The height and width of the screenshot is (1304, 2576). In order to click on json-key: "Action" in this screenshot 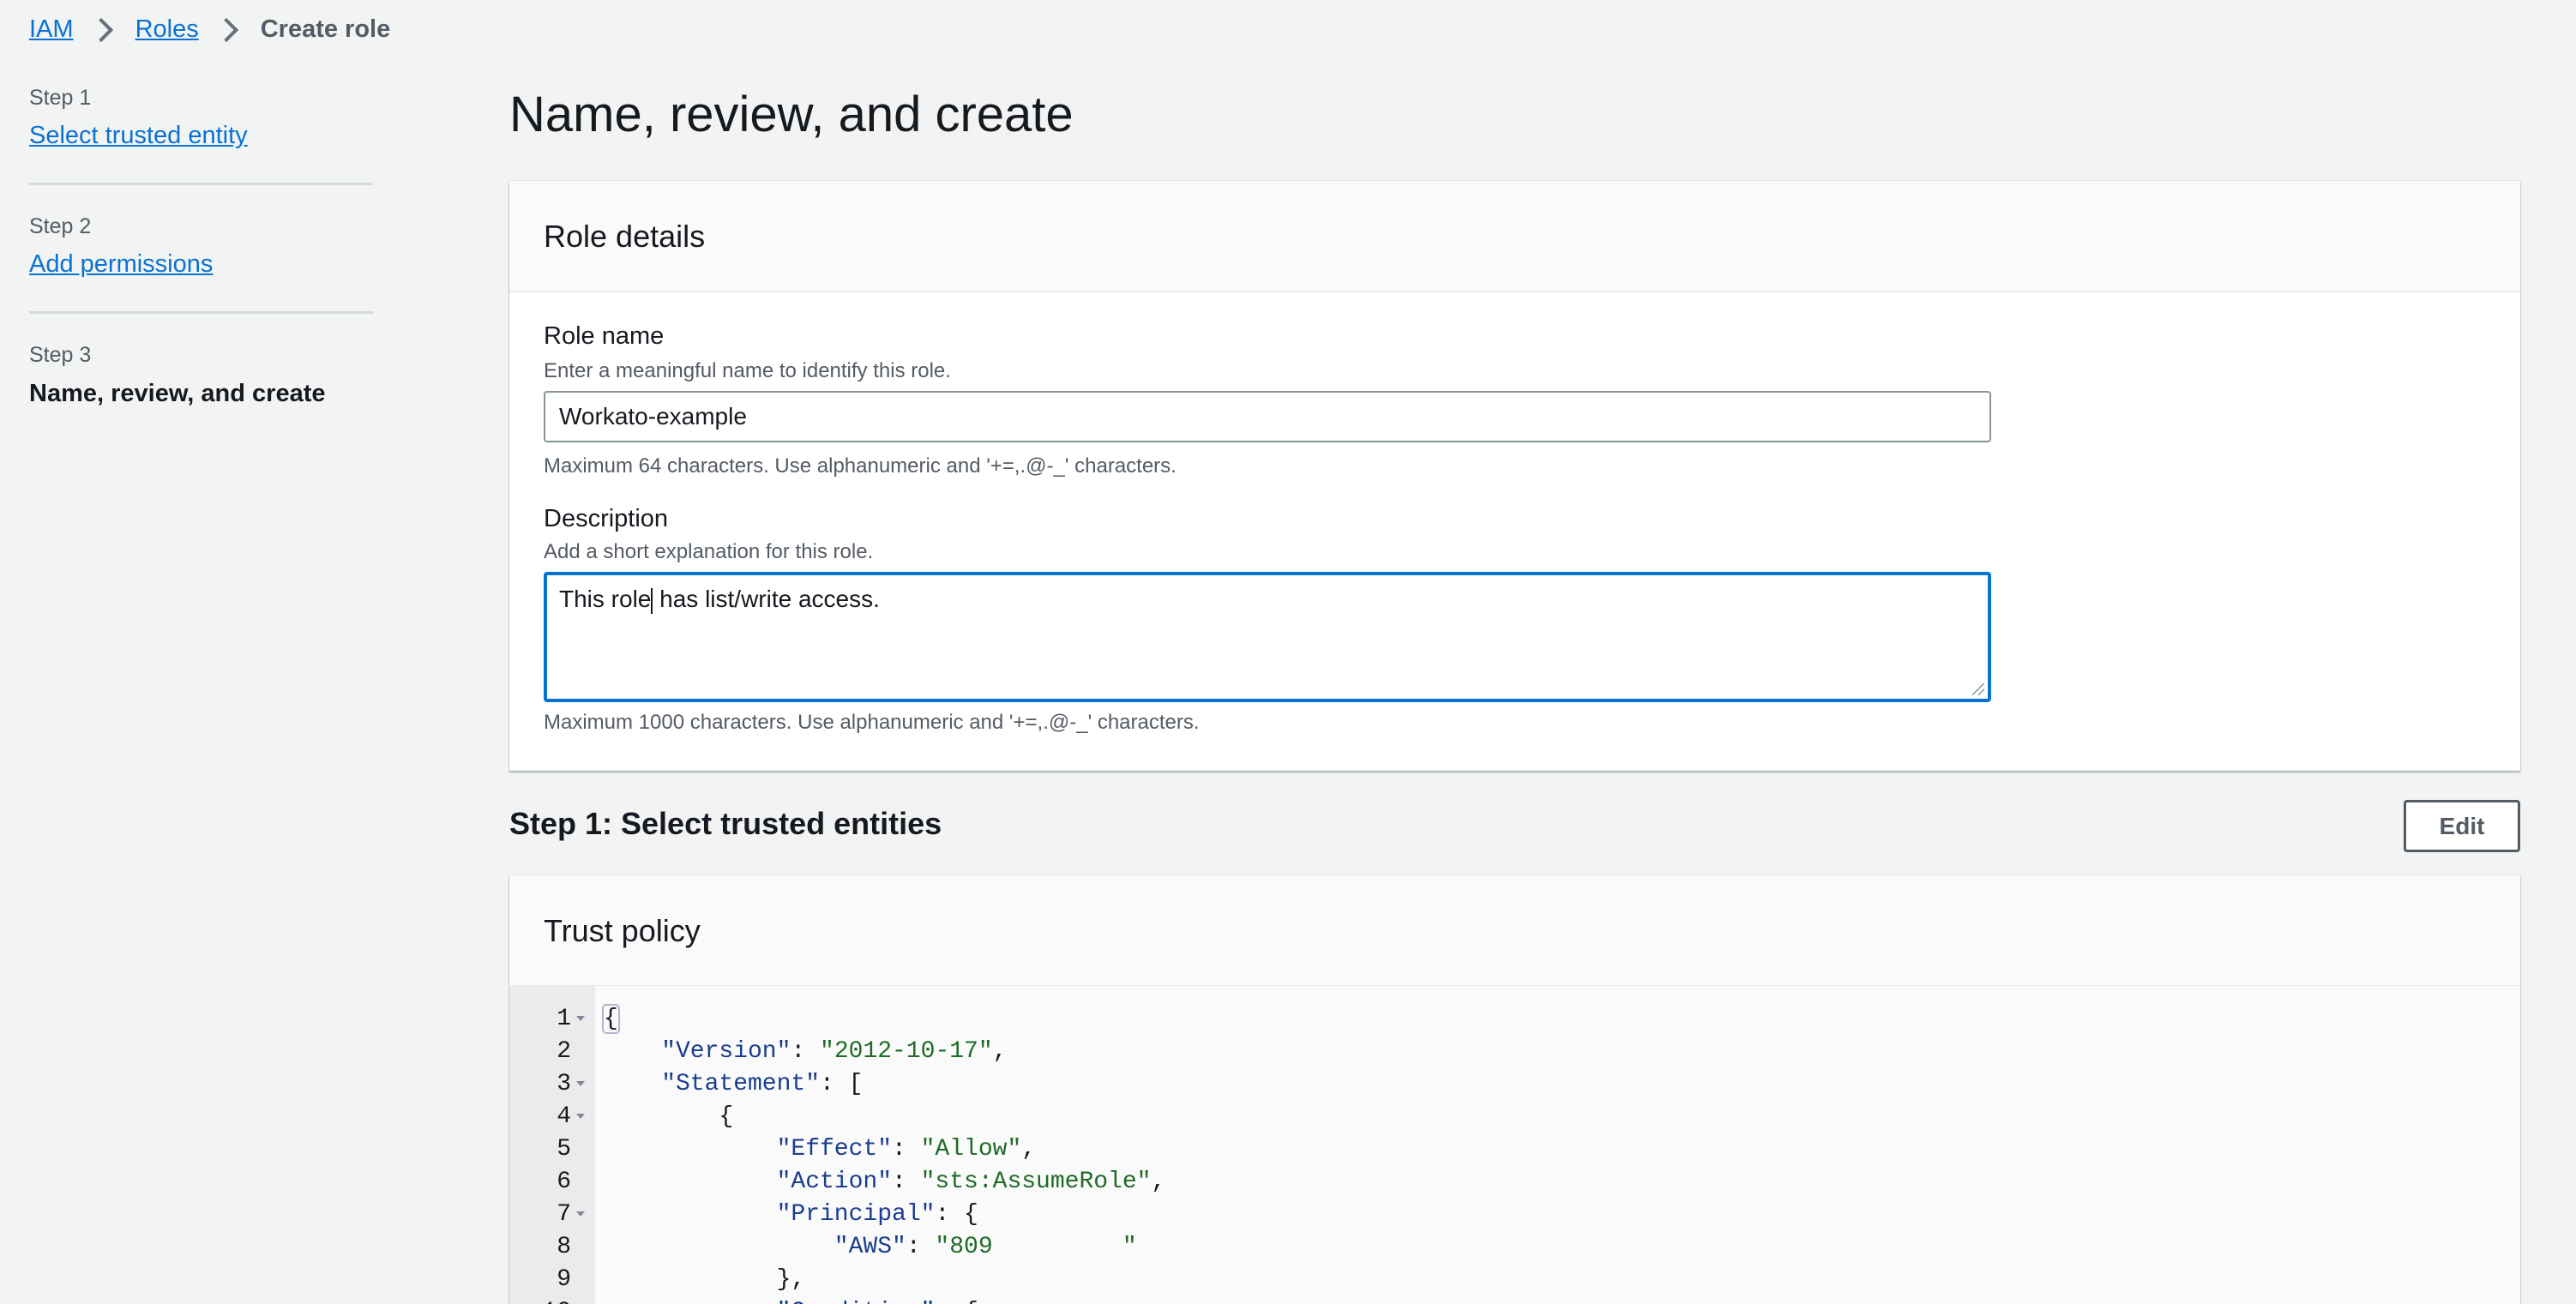, I will do `click(834, 1182)`.